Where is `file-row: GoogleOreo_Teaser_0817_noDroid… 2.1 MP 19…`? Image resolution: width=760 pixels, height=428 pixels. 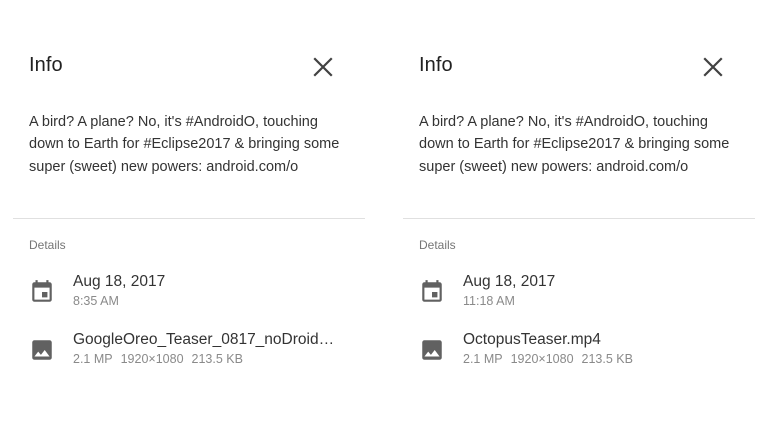
file-row: GoogleOreo_Teaser_0817_noDroid… 2.1 MP 19… is located at coordinates (192, 351).